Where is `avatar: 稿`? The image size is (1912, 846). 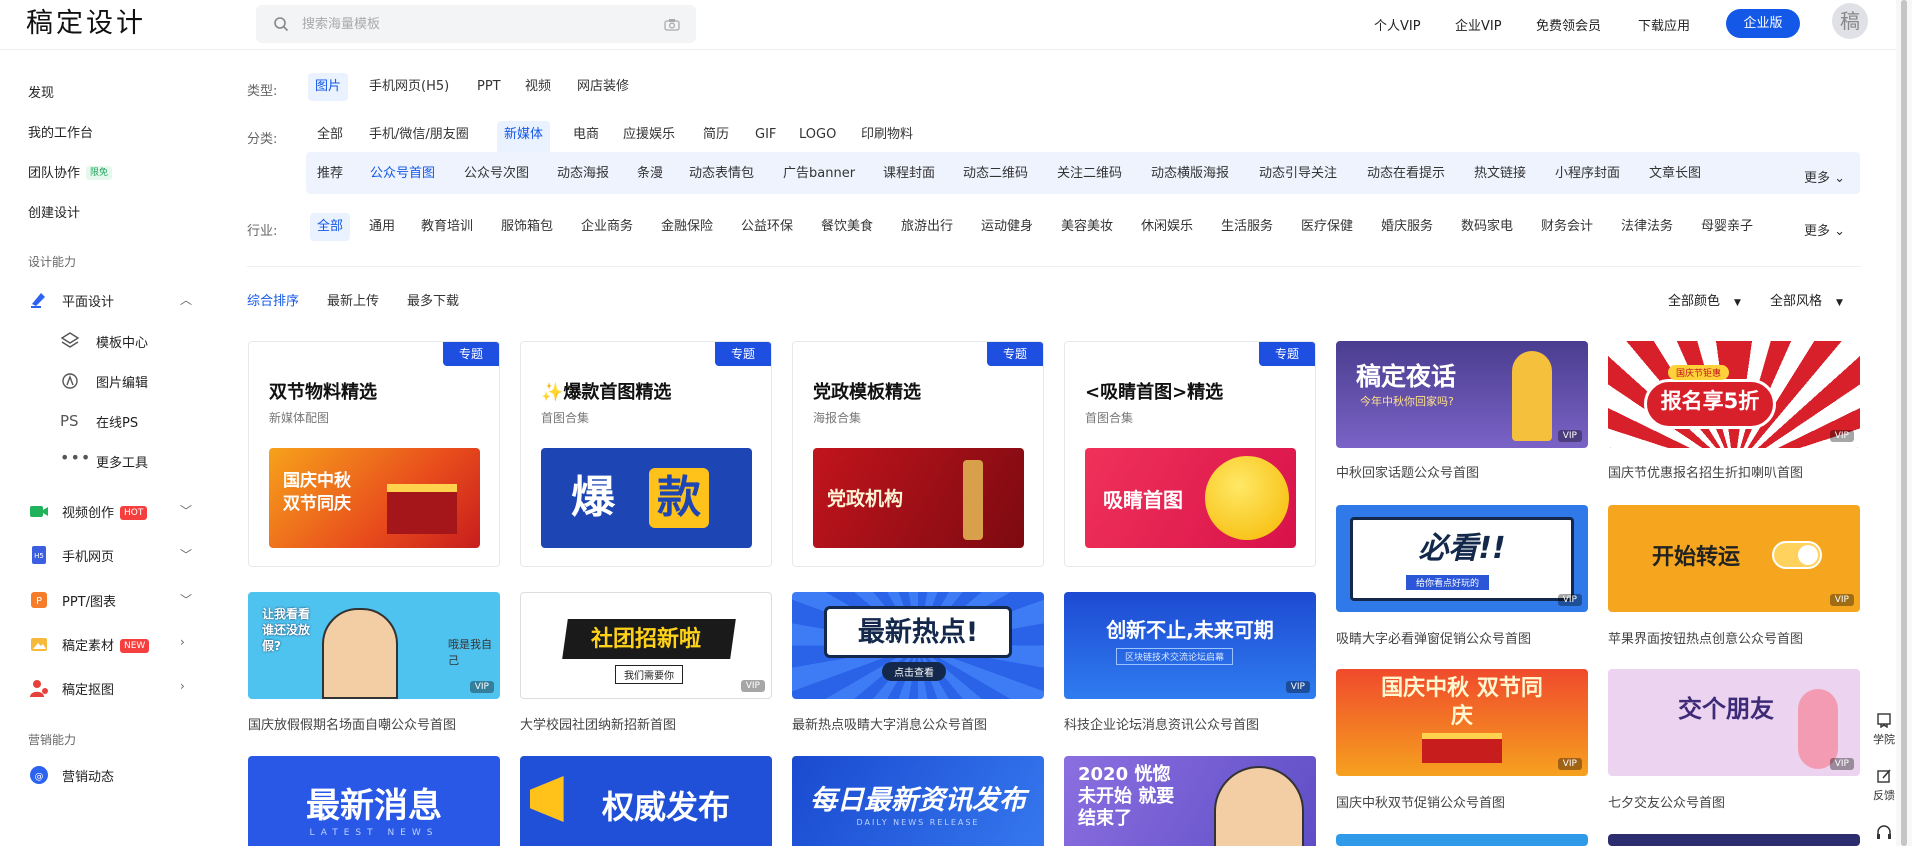
avatar: 稿 is located at coordinates (1850, 21).